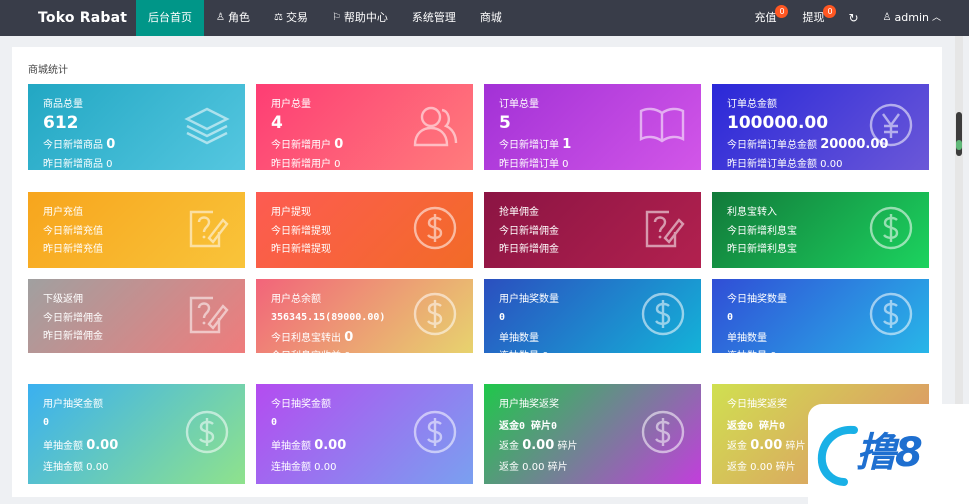  I want to click on watermark-text: 撸8, so click(889, 453).